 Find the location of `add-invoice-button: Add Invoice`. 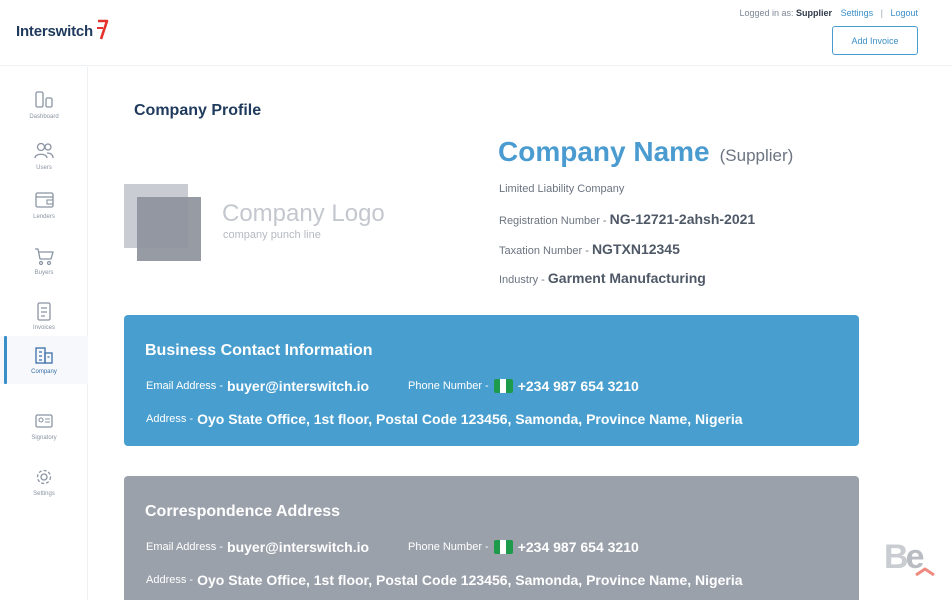

add-invoice-button: Add Invoice is located at coordinates (875, 40).